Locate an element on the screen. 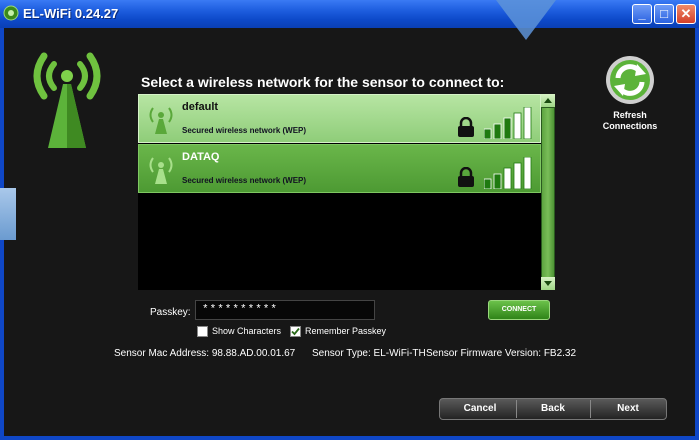  window-frame-bottom is located at coordinates (349, 438).